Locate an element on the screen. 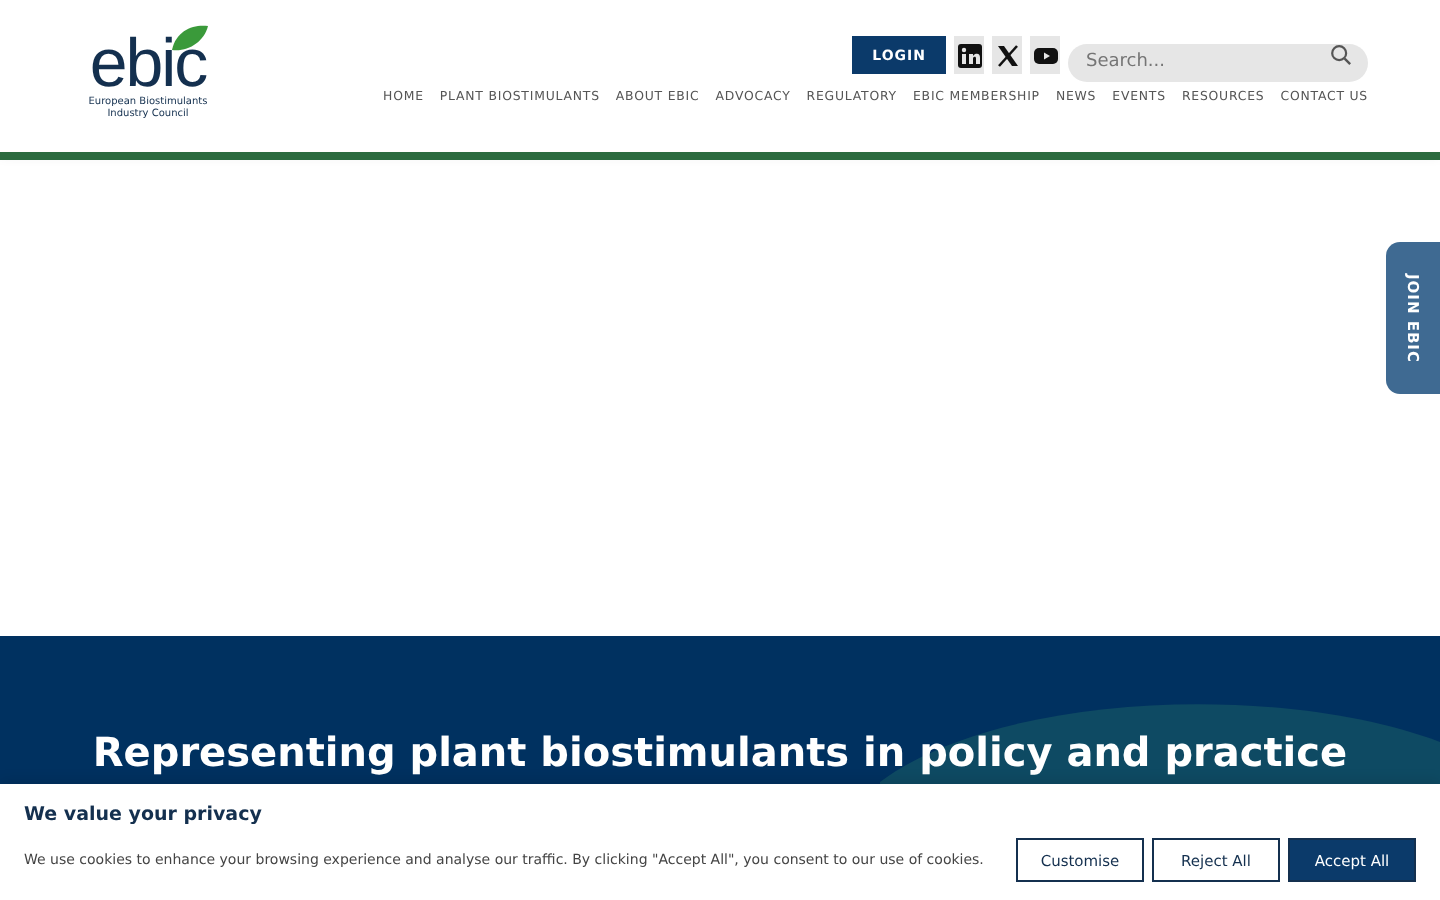 Image resolution: width=1440 pixels, height=900 pixels. x-logo-icon is located at coordinates (1007, 55).